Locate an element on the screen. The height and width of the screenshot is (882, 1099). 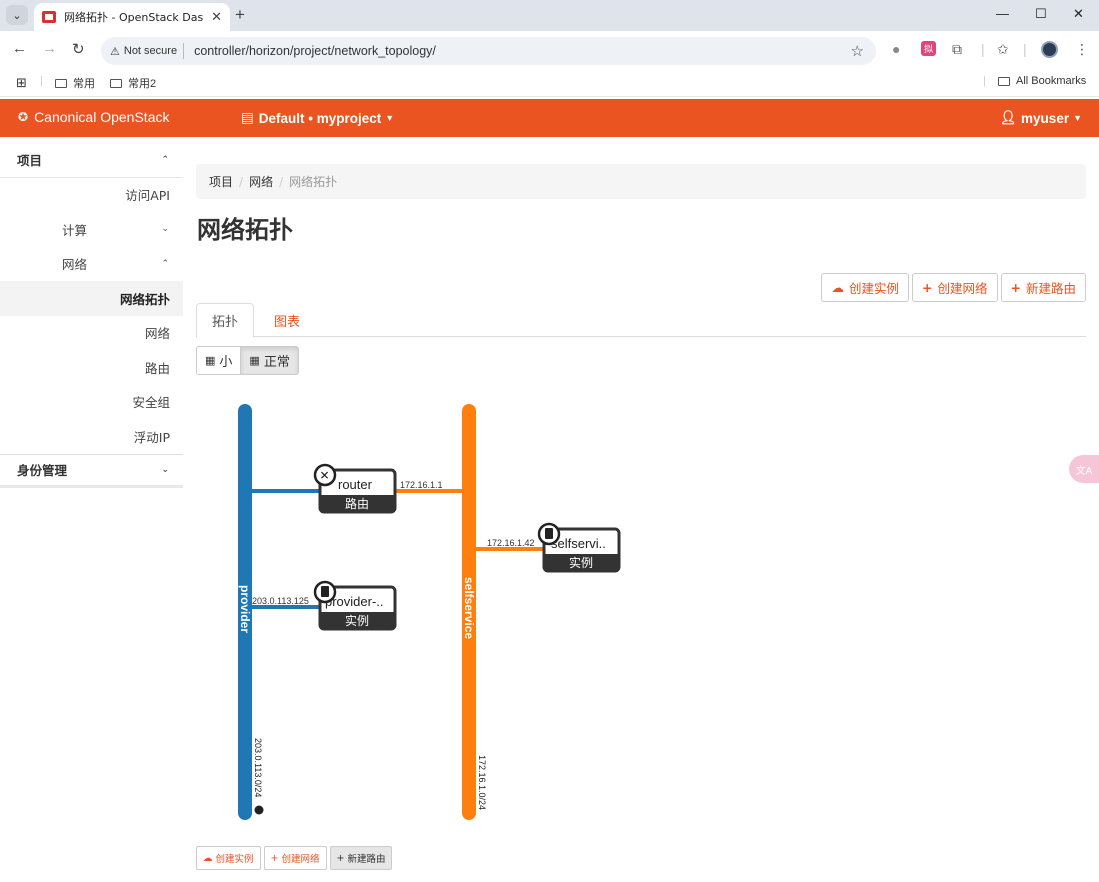
maximize-icon: ☐ is located at coordinates (1041, 14).